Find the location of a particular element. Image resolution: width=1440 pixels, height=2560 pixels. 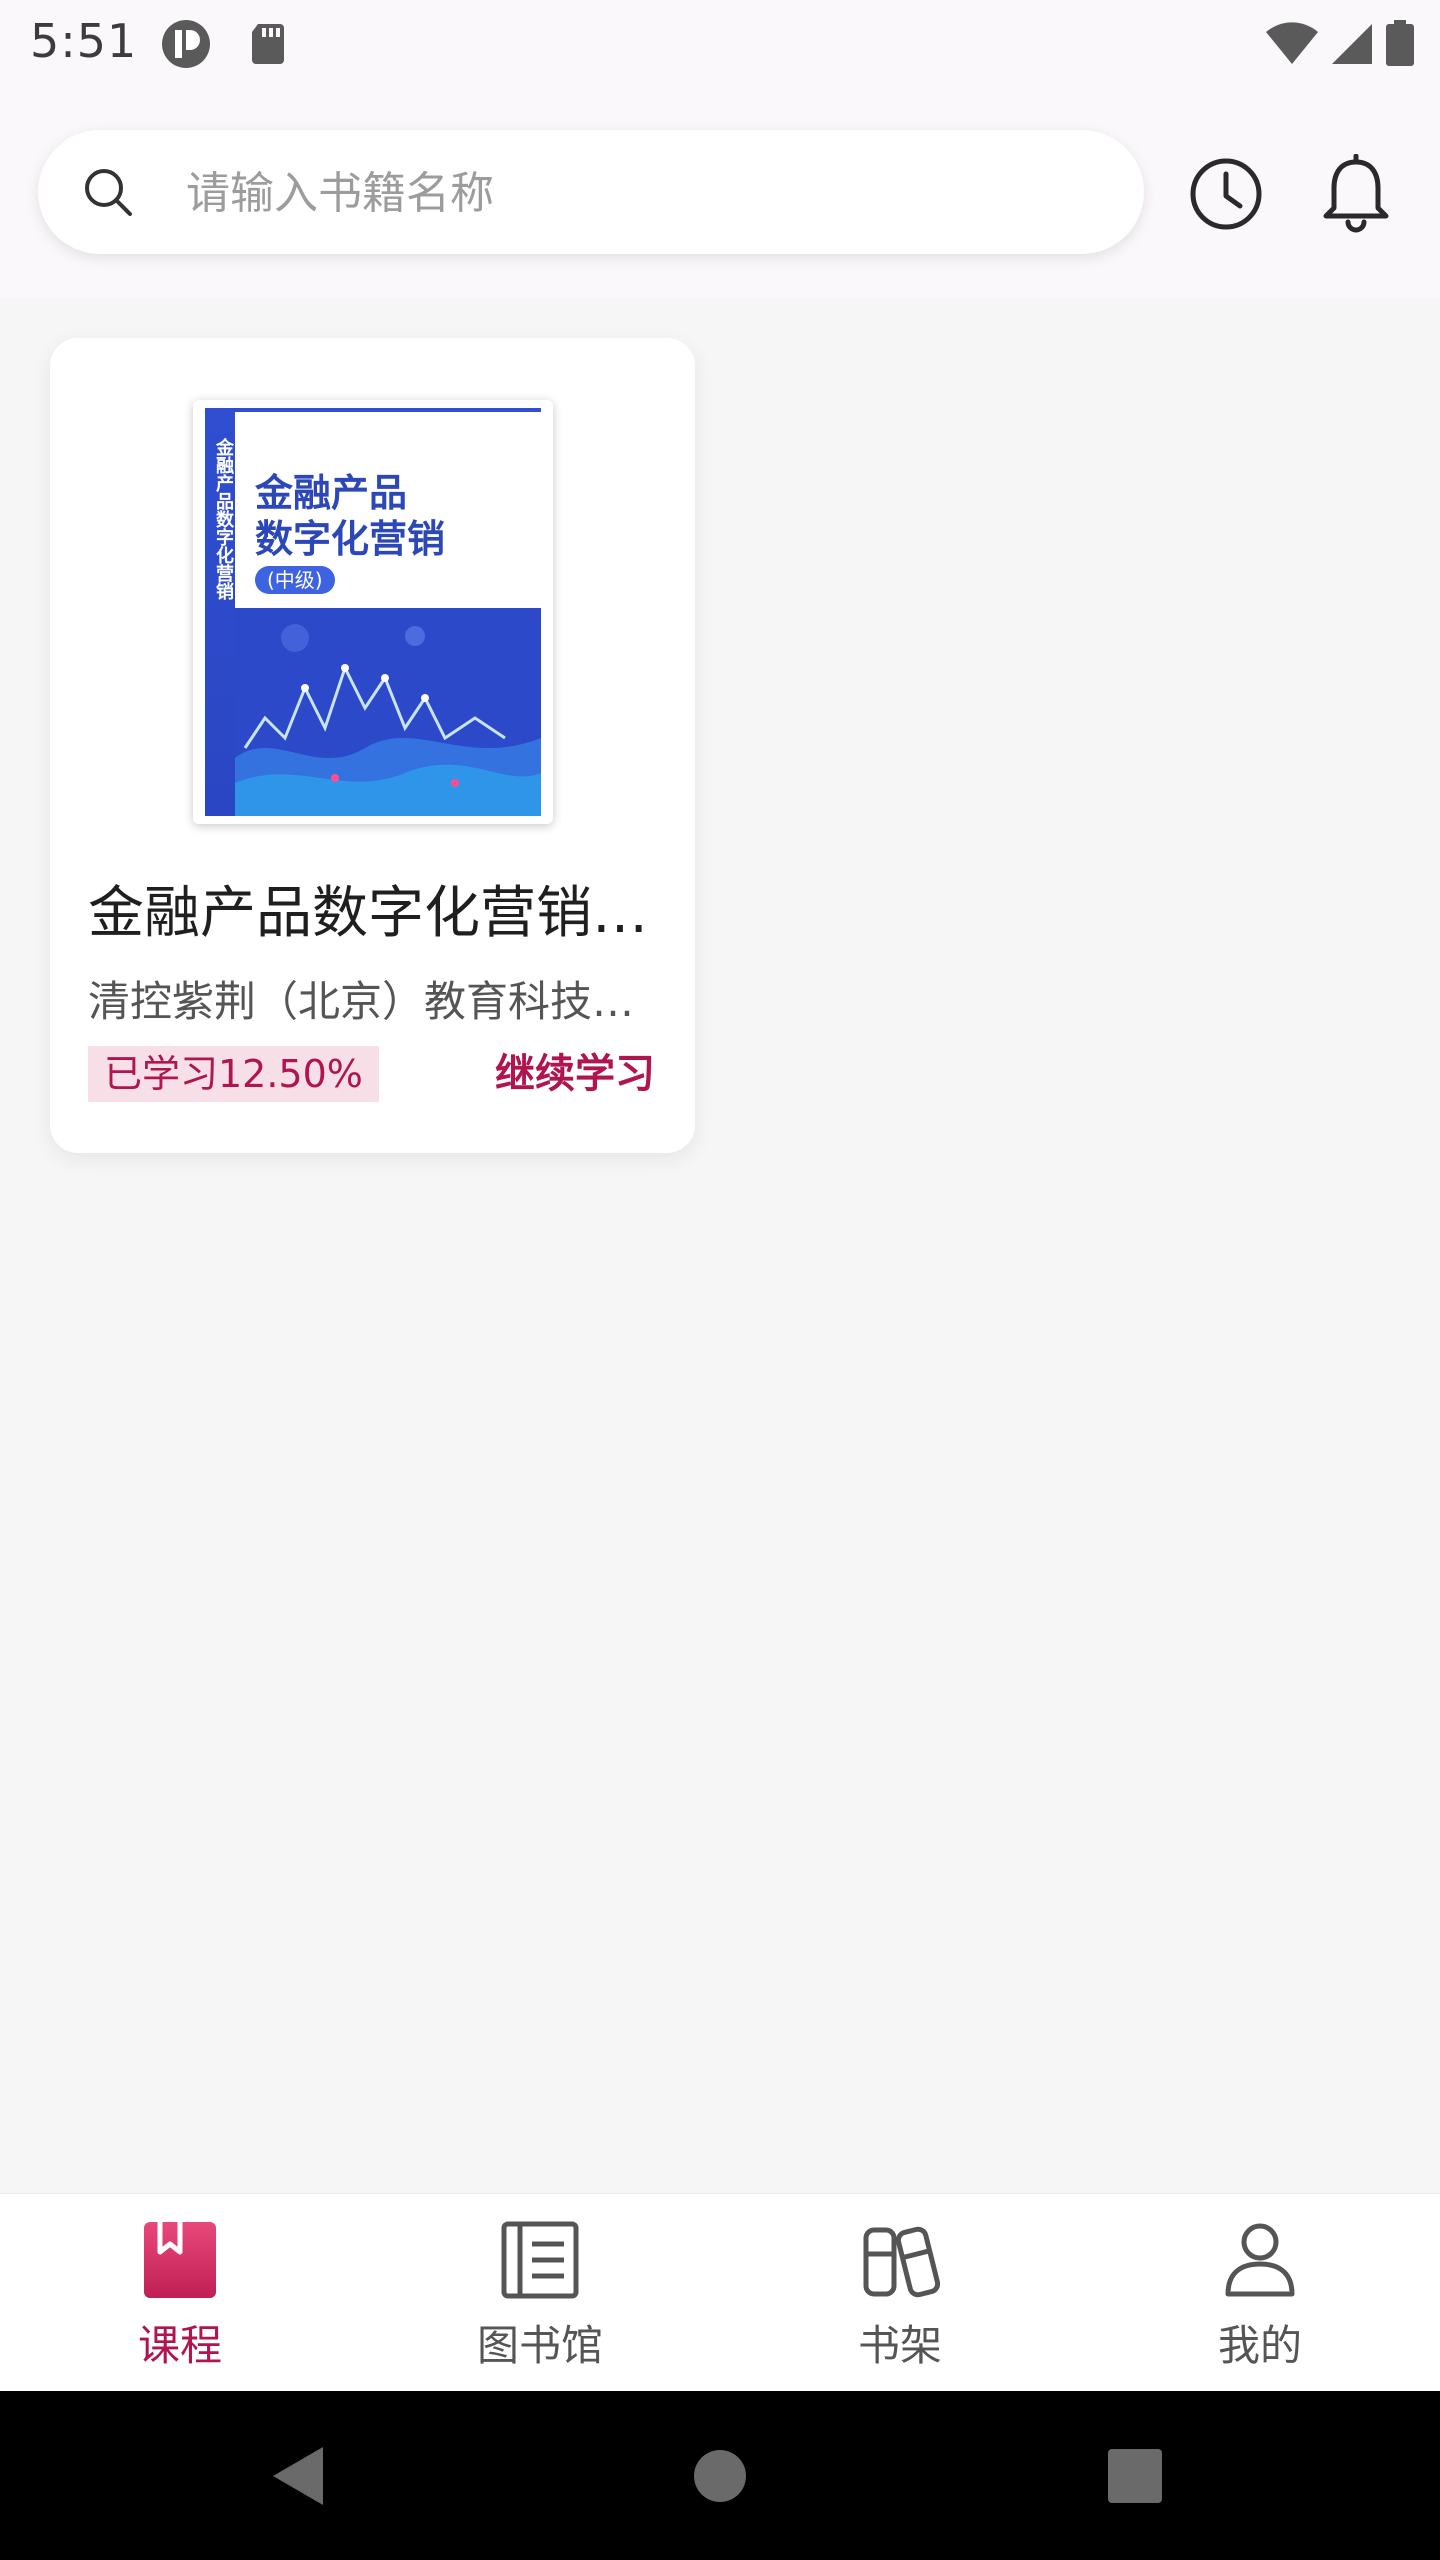

back-icon is located at coordinates (300, 2476).